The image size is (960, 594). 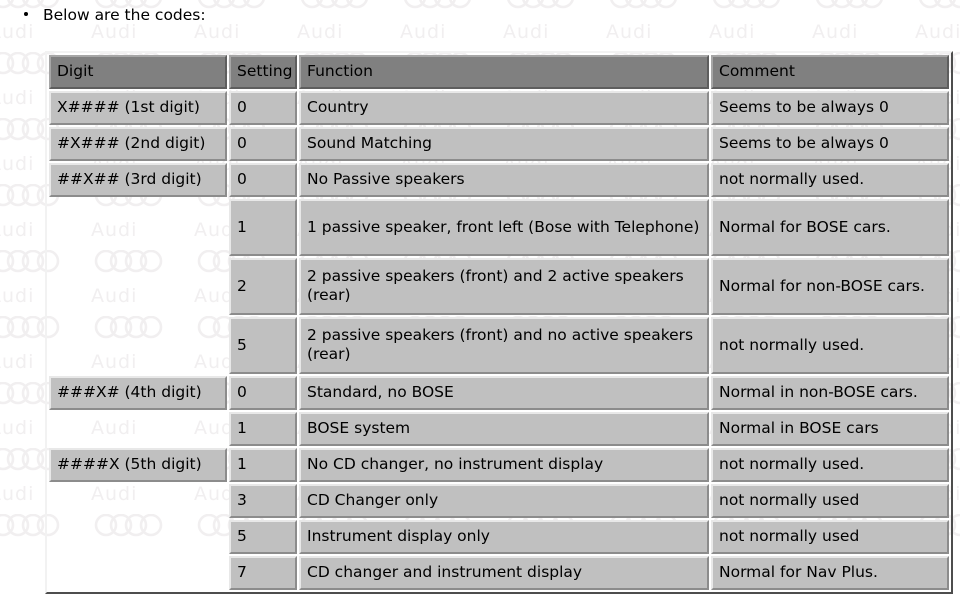 What do you see at coordinates (504, 72) in the screenshot?
I see `column-header-function: Function` at bounding box center [504, 72].